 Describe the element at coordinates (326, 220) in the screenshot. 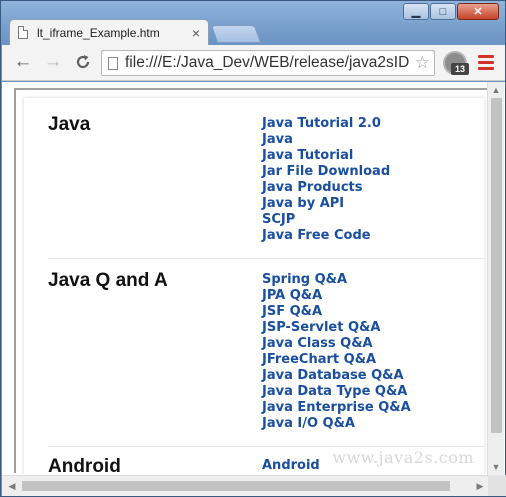

I see `link-item: SCJP` at that location.